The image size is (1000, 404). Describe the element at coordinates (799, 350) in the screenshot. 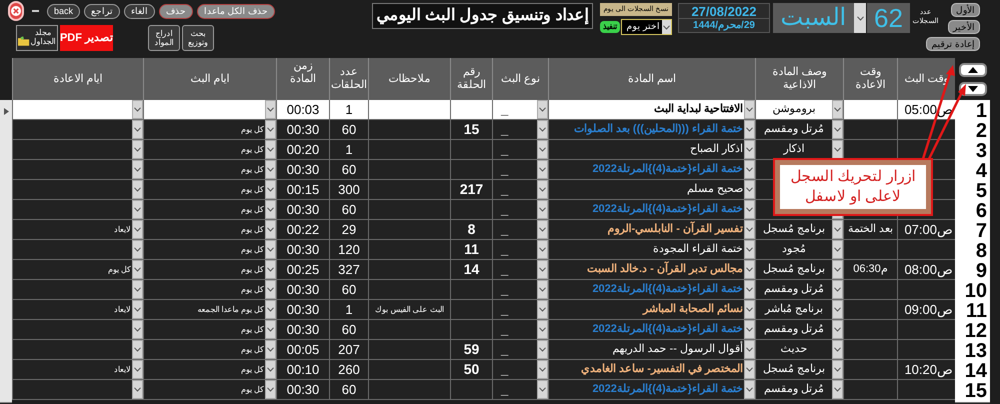

I see `combo-field: حديث` at that location.